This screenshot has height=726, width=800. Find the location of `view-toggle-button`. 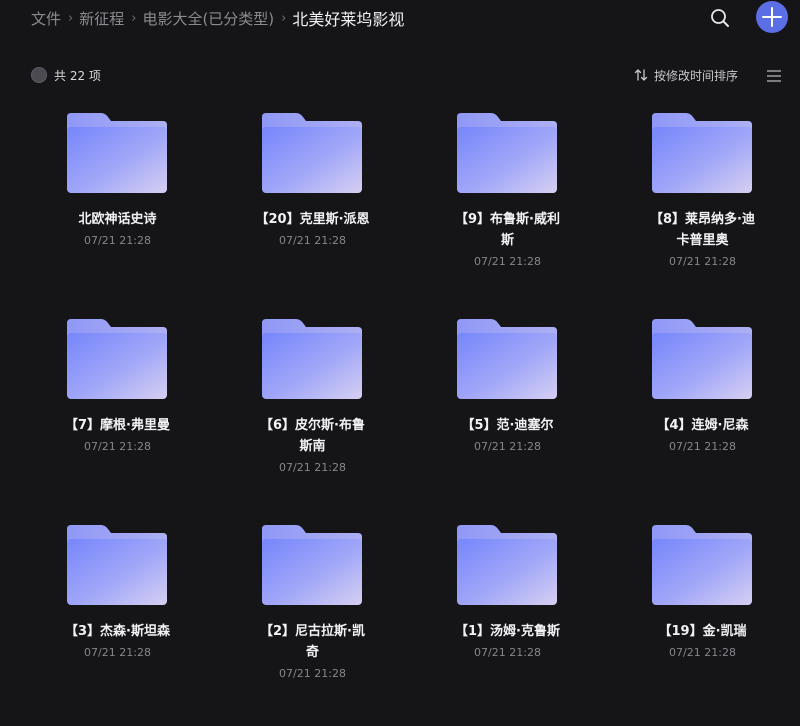

view-toggle-button is located at coordinates (774, 75).